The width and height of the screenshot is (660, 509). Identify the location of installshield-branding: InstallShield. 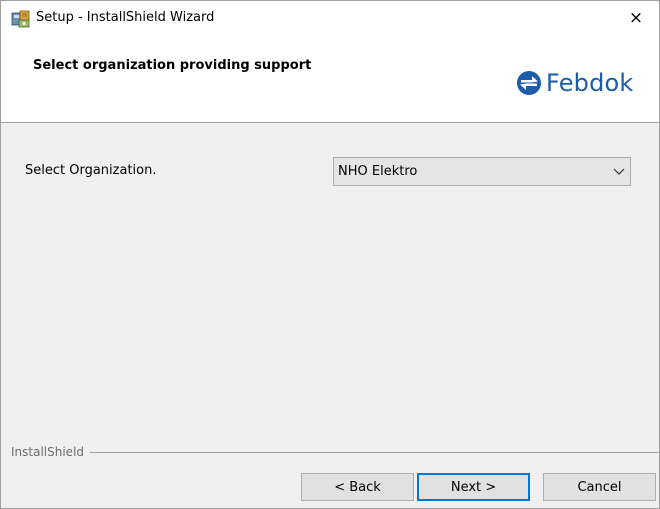
(335, 452).